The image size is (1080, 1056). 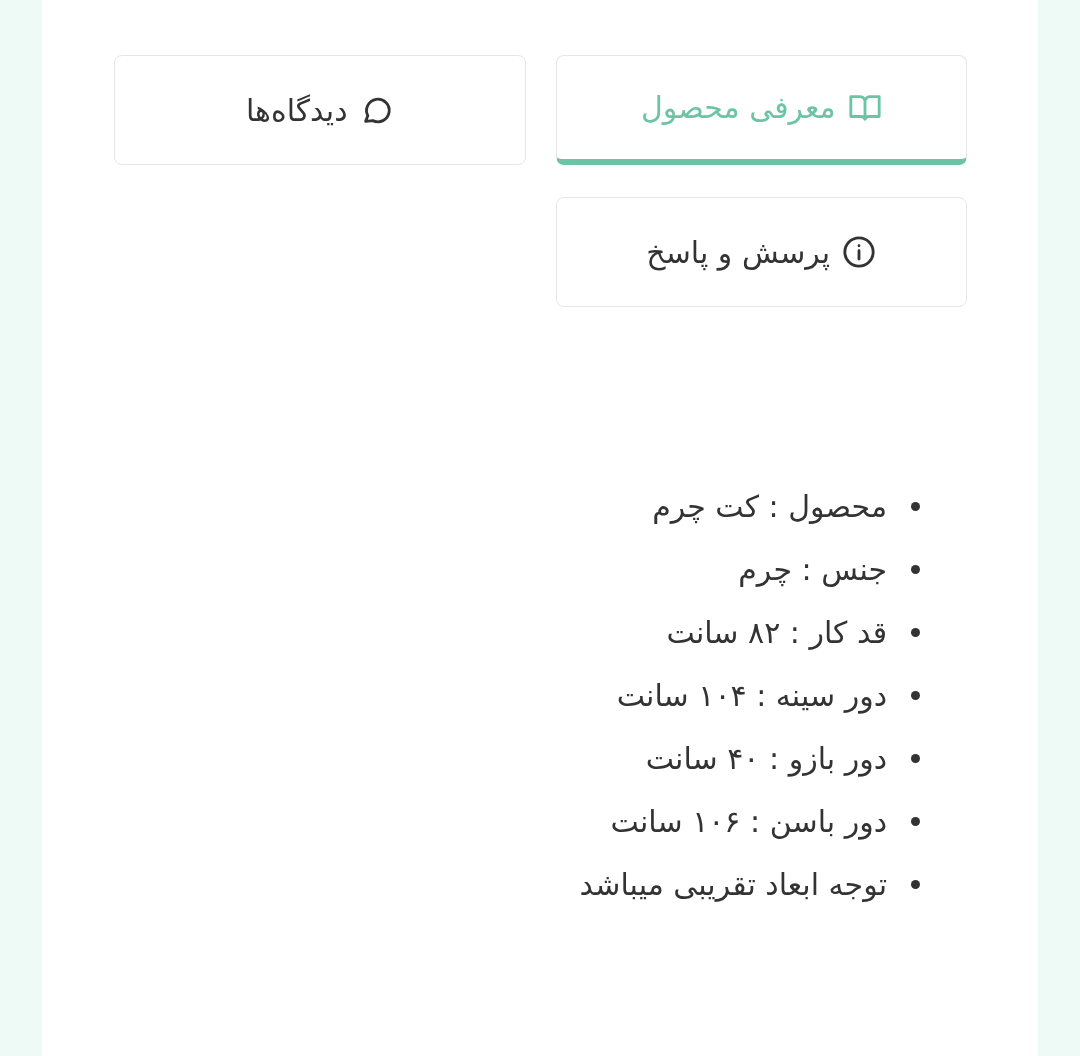 I want to click on detail-text: دور بازو : ۴۰ سانت, so click(x=766, y=758).